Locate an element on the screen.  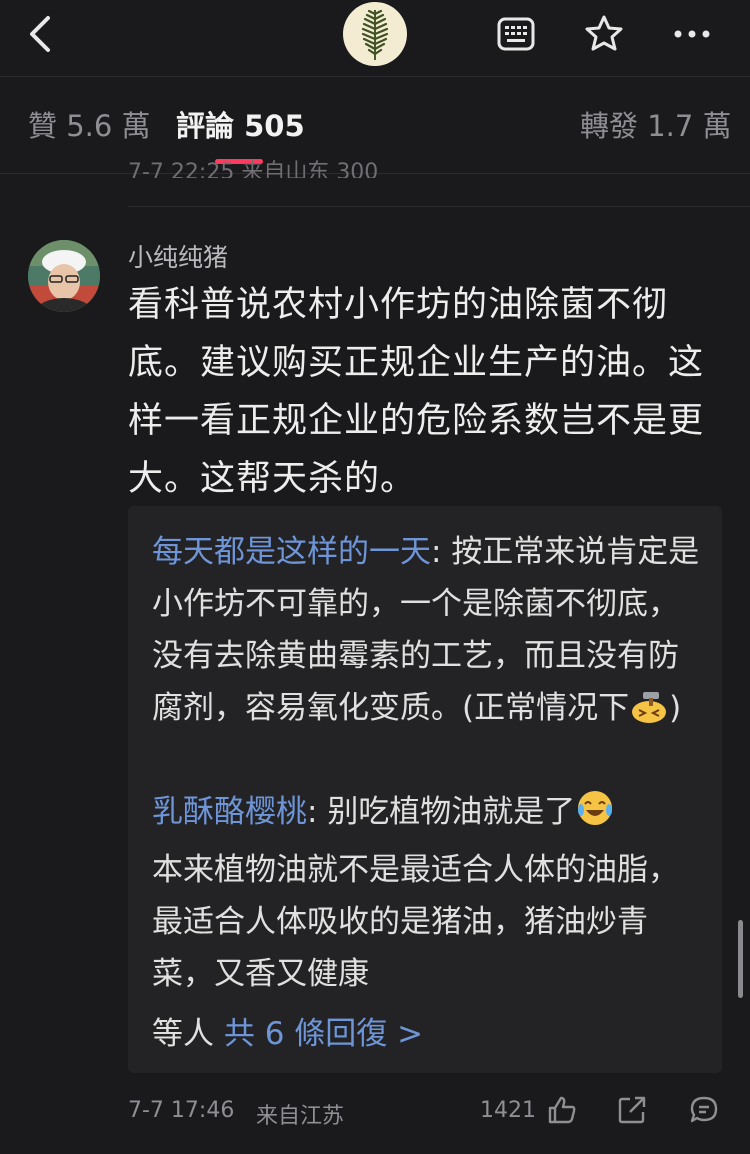
reply-text-continued: 本来植物油就不是最适合人体的油脂，最适合人体吸收的是猪油，猪油炒青菜，又香又健康 is located at coordinates (415, 922).